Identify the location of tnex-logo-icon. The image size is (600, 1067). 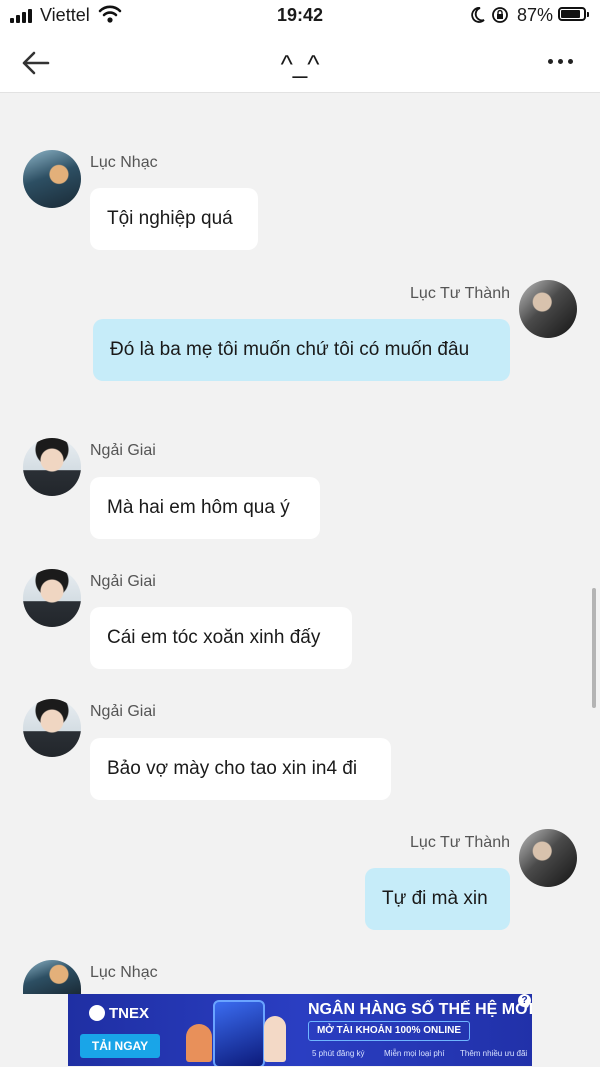
(97, 1013).